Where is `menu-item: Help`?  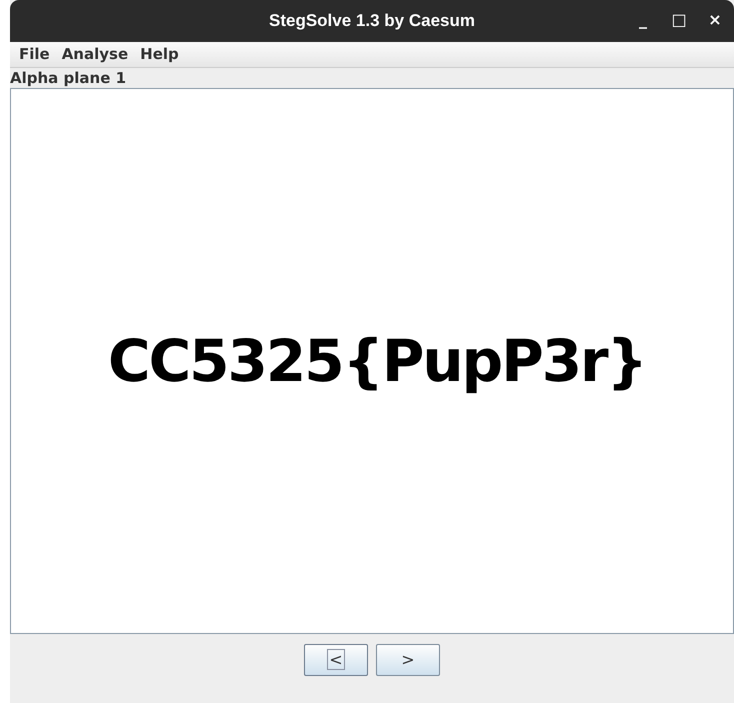 menu-item: Help is located at coordinates (159, 54).